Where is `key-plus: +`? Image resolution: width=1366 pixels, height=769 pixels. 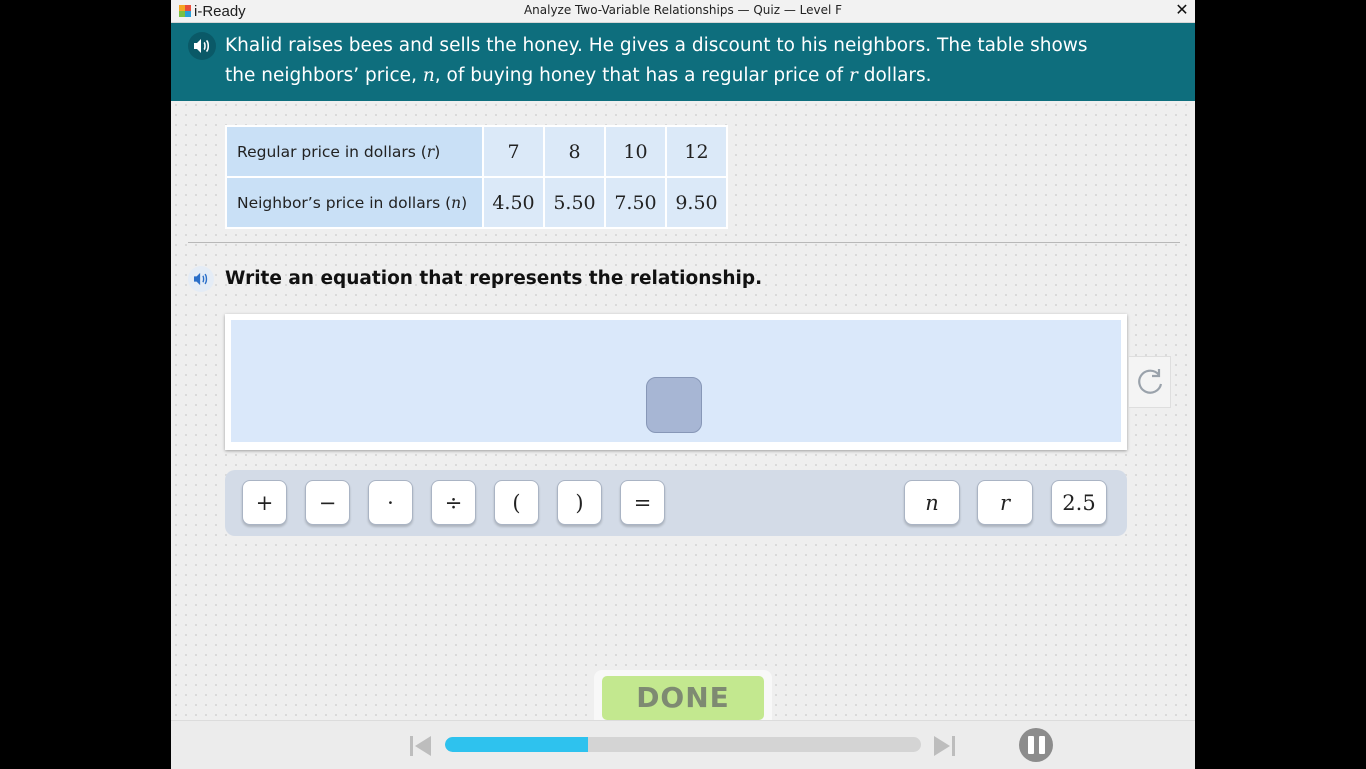 key-plus: + is located at coordinates (264, 502).